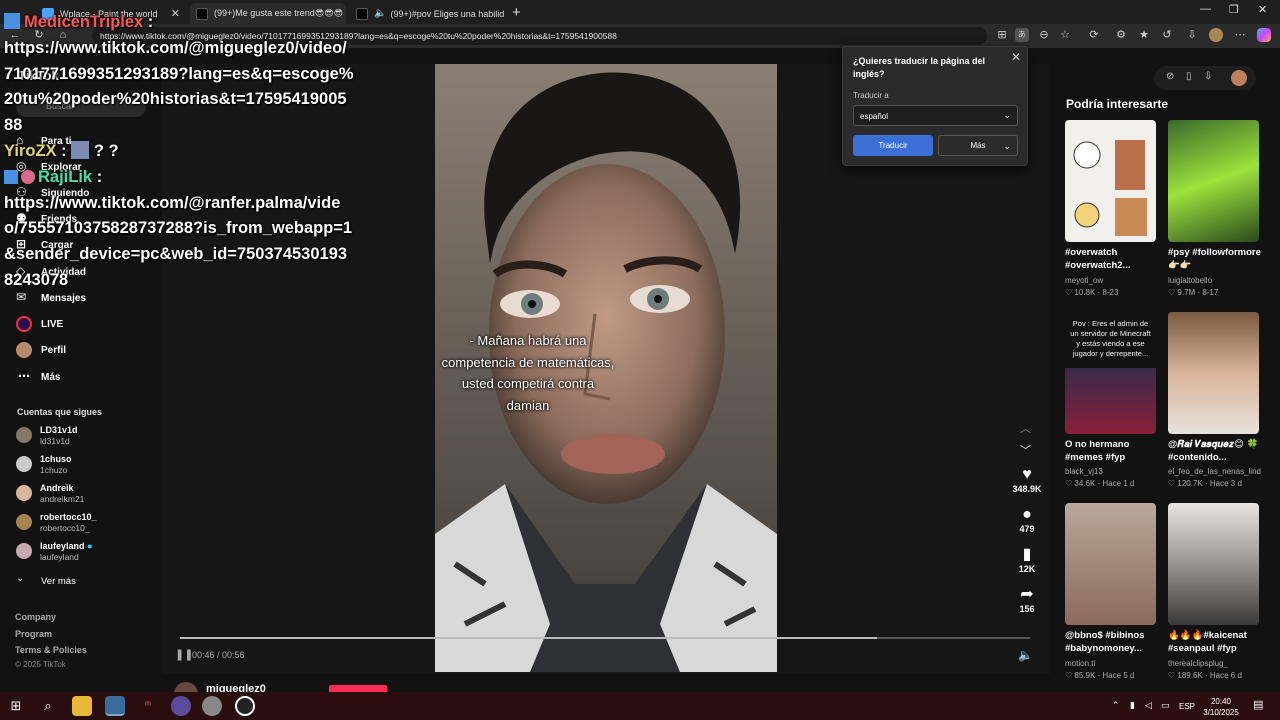  I want to click on nav-live: LIVE, so click(39, 324).